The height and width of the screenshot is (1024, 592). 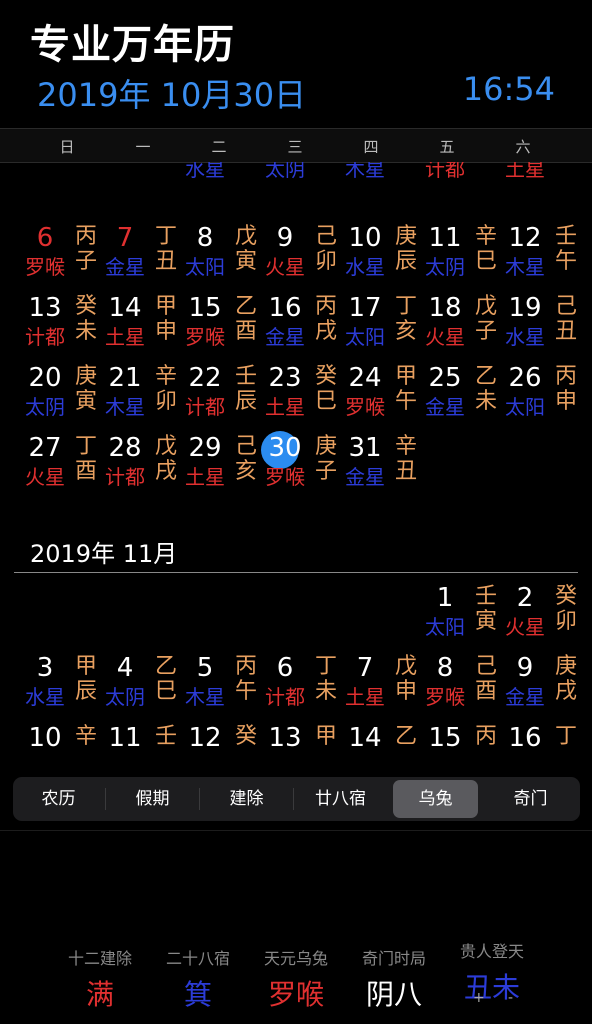 What do you see at coordinates (380, 327) in the screenshot?
I see `day-cell: 17 太阳丁亥` at bounding box center [380, 327].